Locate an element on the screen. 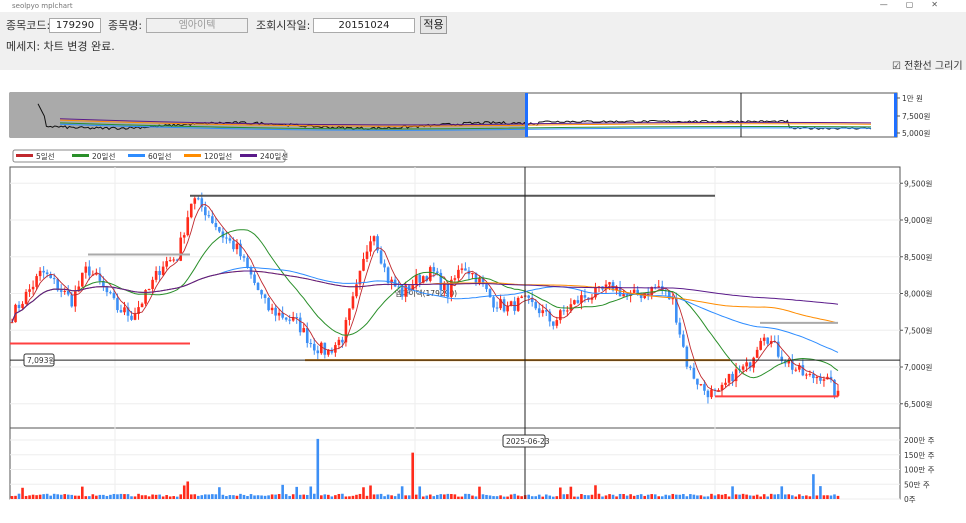 This screenshot has width=966, height=523. price-tick-label: 9,000원 is located at coordinates (918, 220).